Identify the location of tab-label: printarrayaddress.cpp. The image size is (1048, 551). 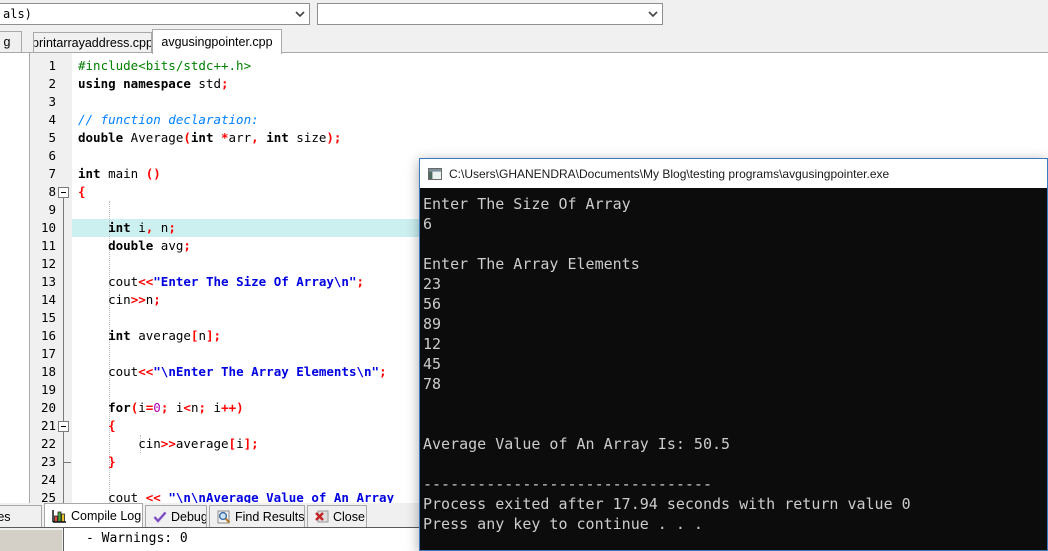
(92, 42).